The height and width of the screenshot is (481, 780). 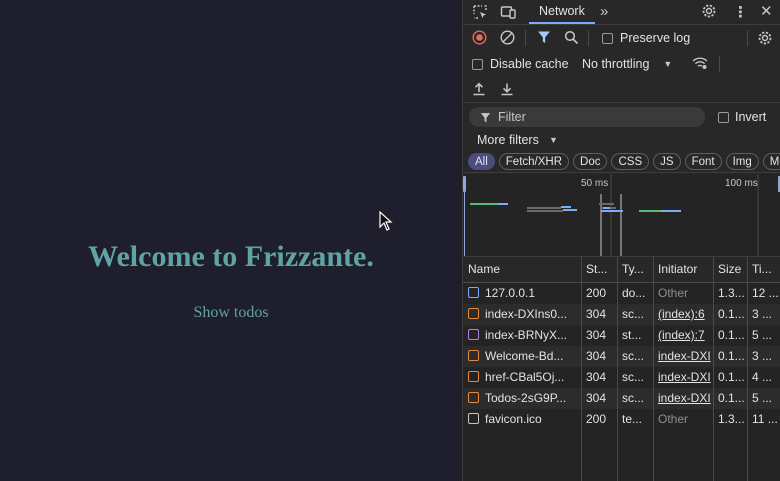 What do you see at coordinates (730, 269) in the screenshot?
I see `column-header-size: Size` at bounding box center [730, 269].